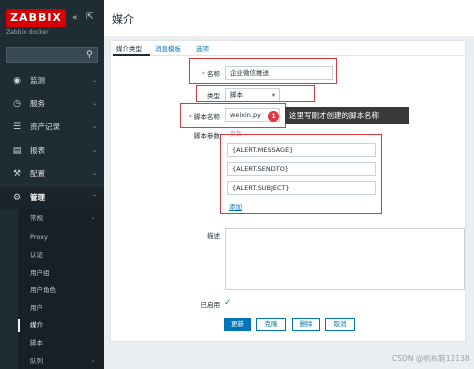 The width and height of the screenshot is (474, 369). What do you see at coordinates (229, 303) in the screenshot?
I see `enabled-checkbox: ✓` at bounding box center [229, 303].